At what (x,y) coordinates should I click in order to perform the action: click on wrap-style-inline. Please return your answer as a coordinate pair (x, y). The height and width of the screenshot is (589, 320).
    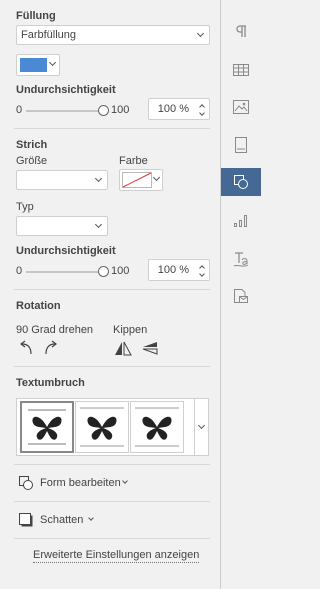
    Looking at the image, I should click on (47, 427).